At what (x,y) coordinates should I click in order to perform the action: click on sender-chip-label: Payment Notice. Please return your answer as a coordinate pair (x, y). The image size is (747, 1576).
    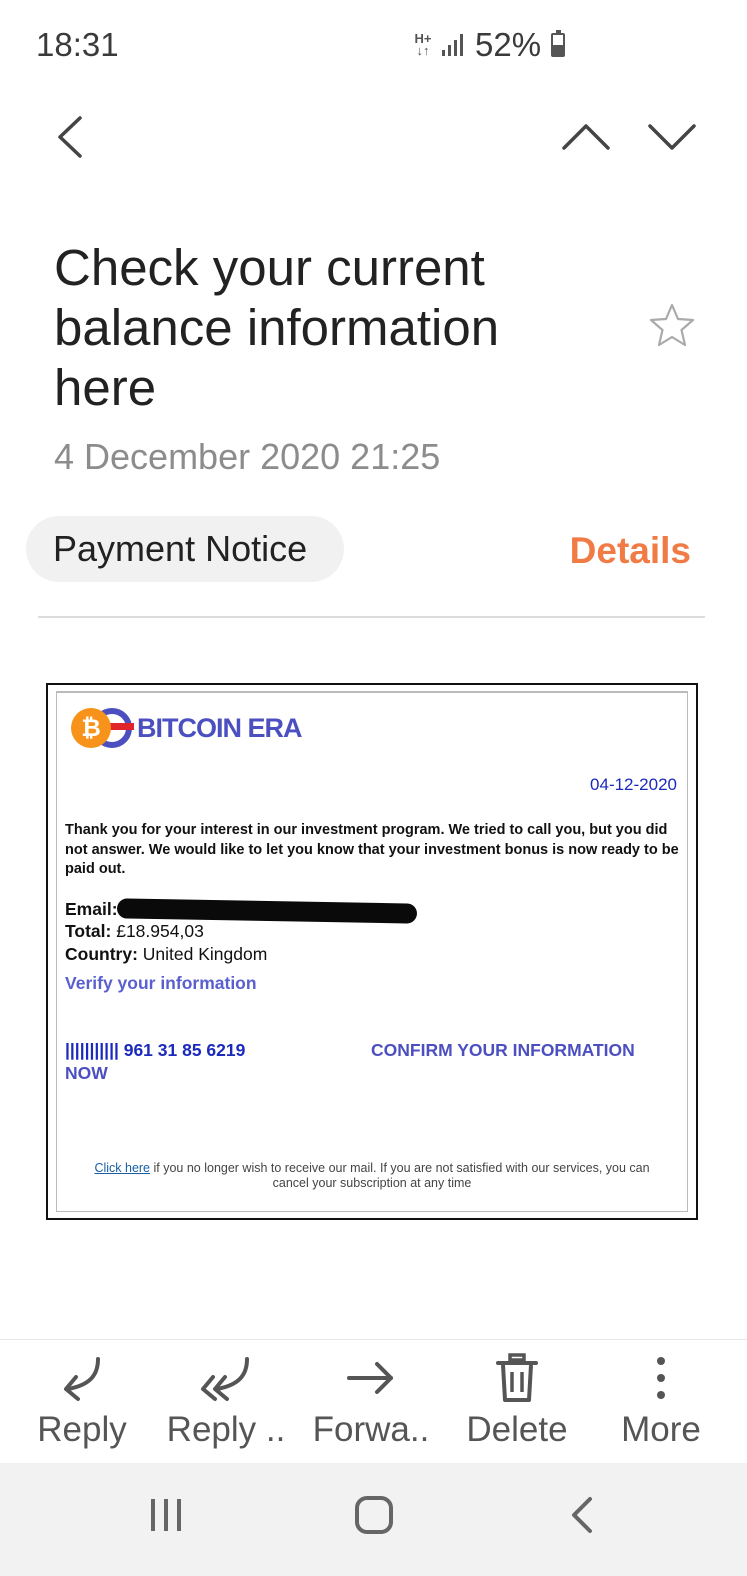
    Looking at the image, I should click on (180, 548).